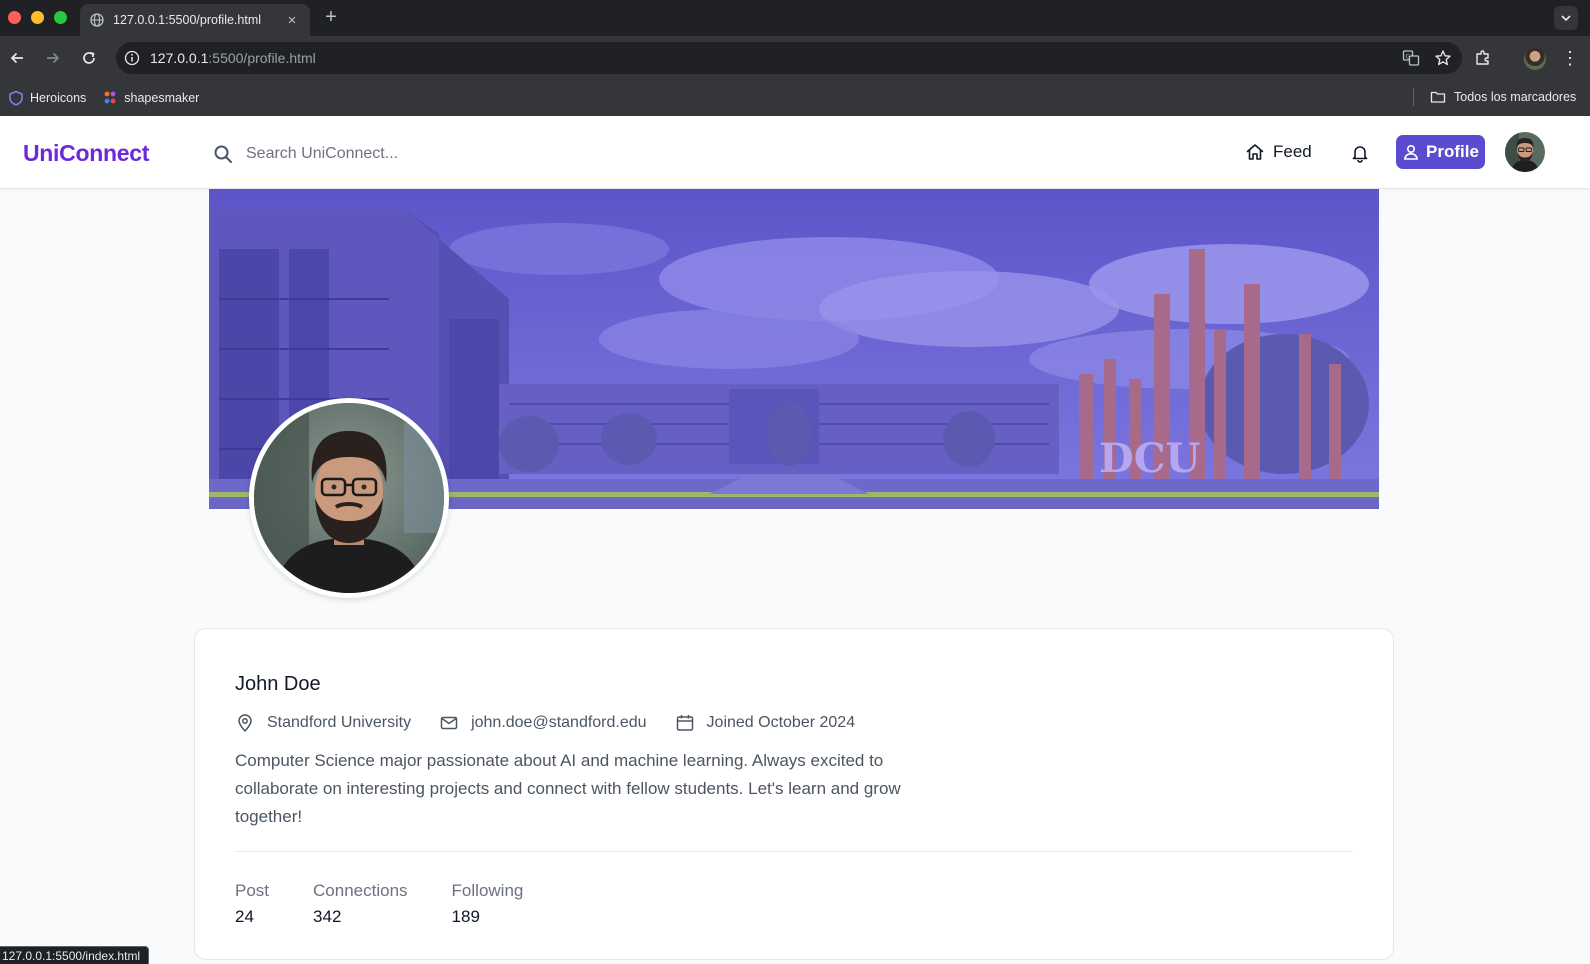 The image size is (1590, 964). I want to click on stat-label: Connections, so click(360, 890).